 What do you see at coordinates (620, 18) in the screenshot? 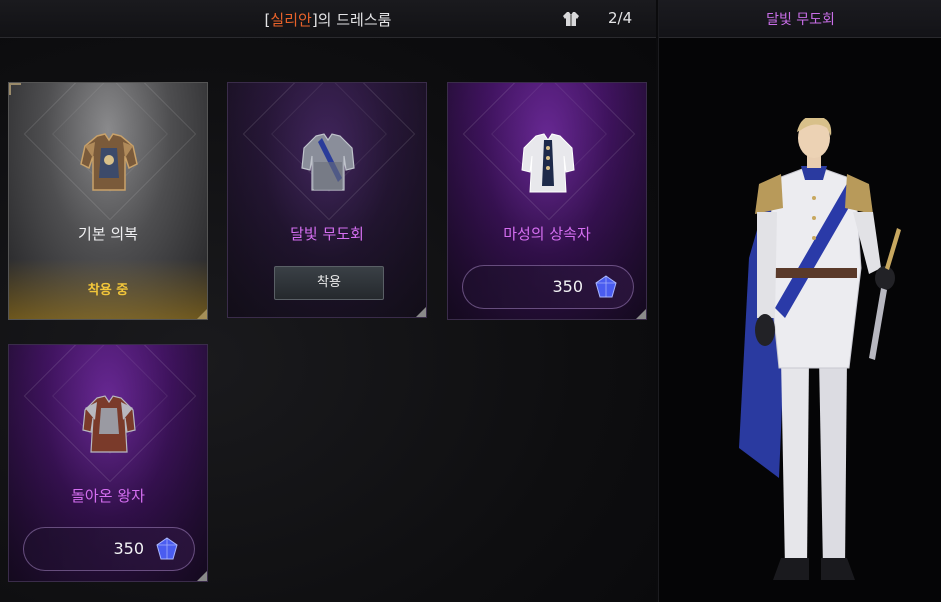
I see `outfit-count: 2/4` at bounding box center [620, 18].